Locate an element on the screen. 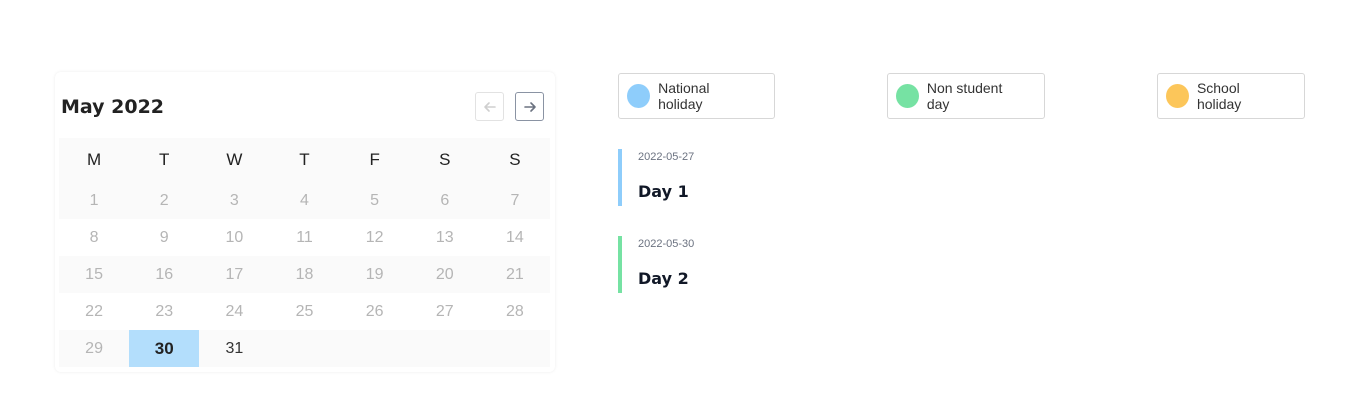 This screenshot has width=1351, height=412. arrow-right-icon is located at coordinates (529, 106).